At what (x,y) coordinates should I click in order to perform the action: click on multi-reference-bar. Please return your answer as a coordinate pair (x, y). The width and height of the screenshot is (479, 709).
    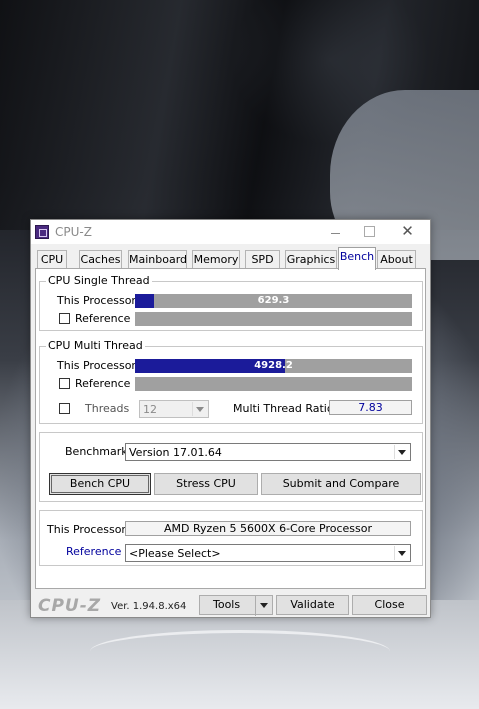
    Looking at the image, I should click on (273, 384).